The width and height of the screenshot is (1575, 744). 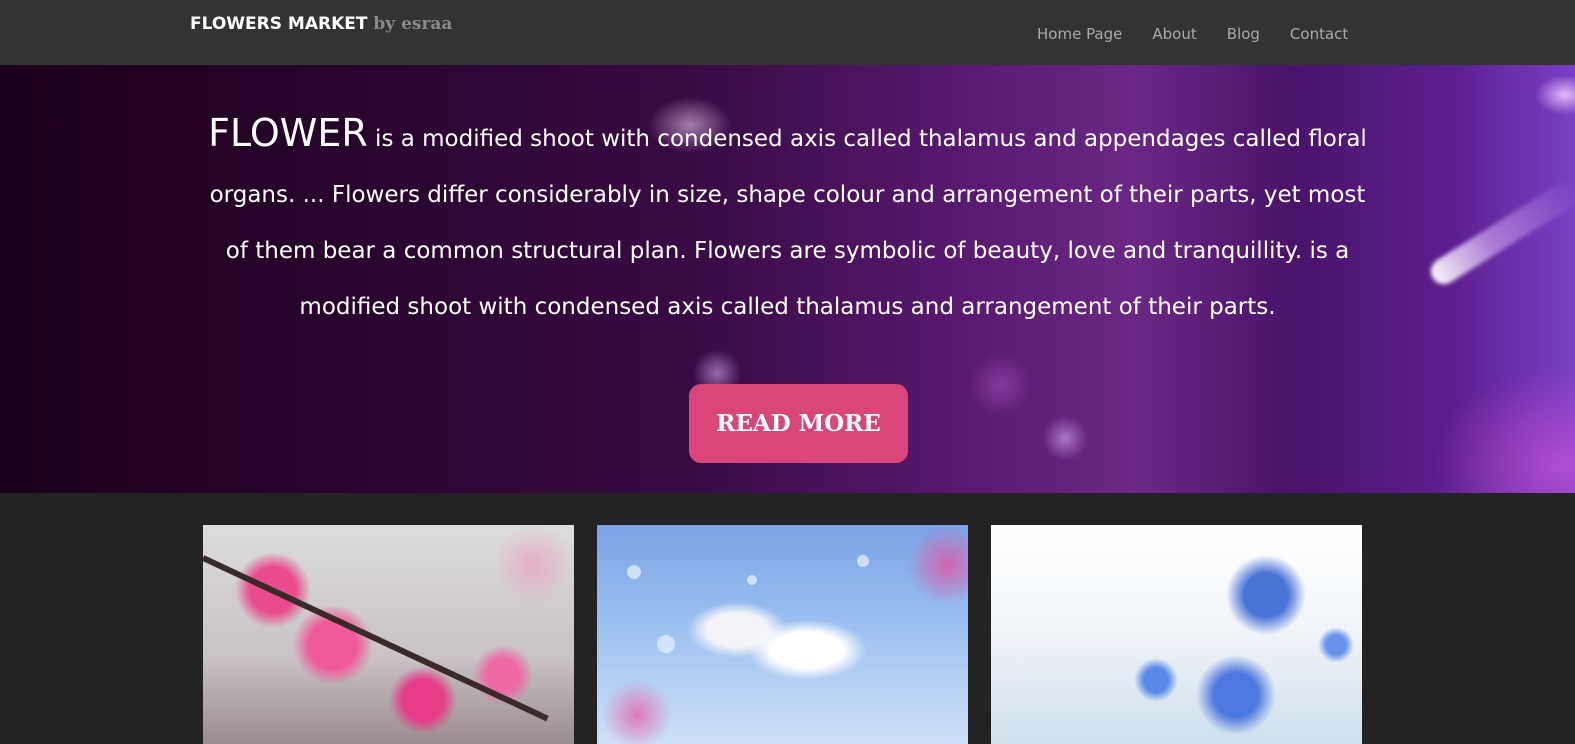 What do you see at coordinates (288, 133) in the screenshot?
I see `hero-lead-word: FLOWER` at bounding box center [288, 133].